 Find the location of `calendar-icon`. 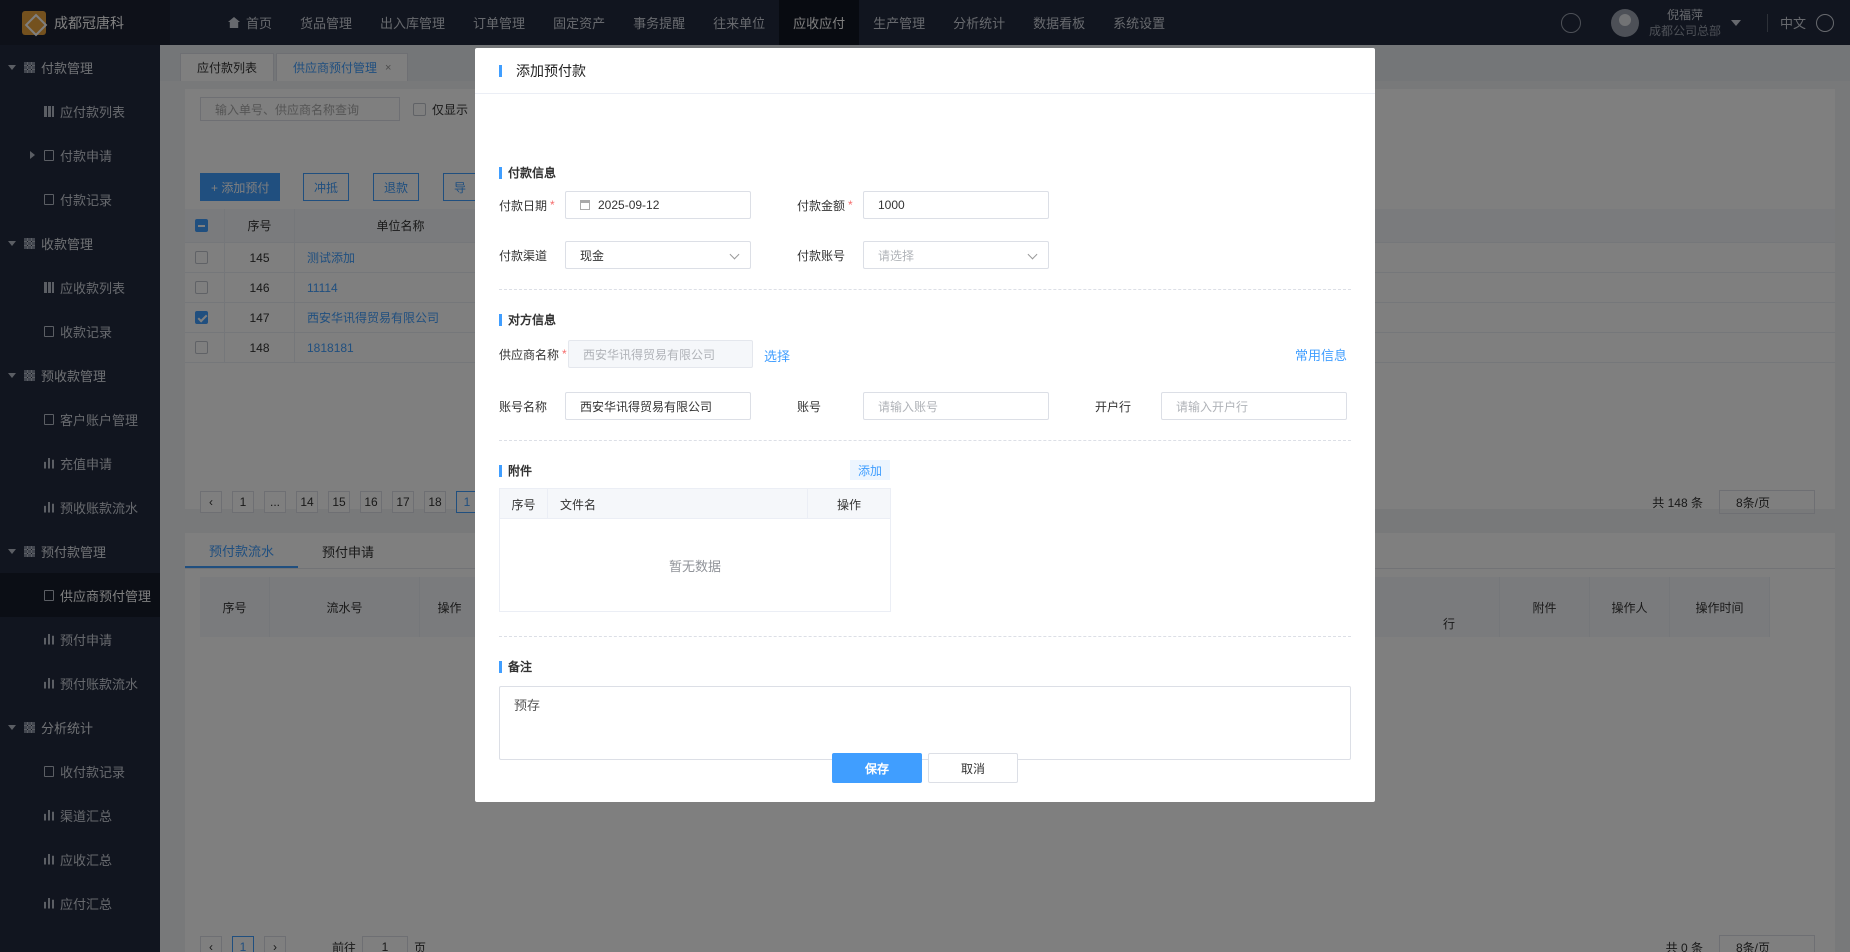

calendar-icon is located at coordinates (585, 205).